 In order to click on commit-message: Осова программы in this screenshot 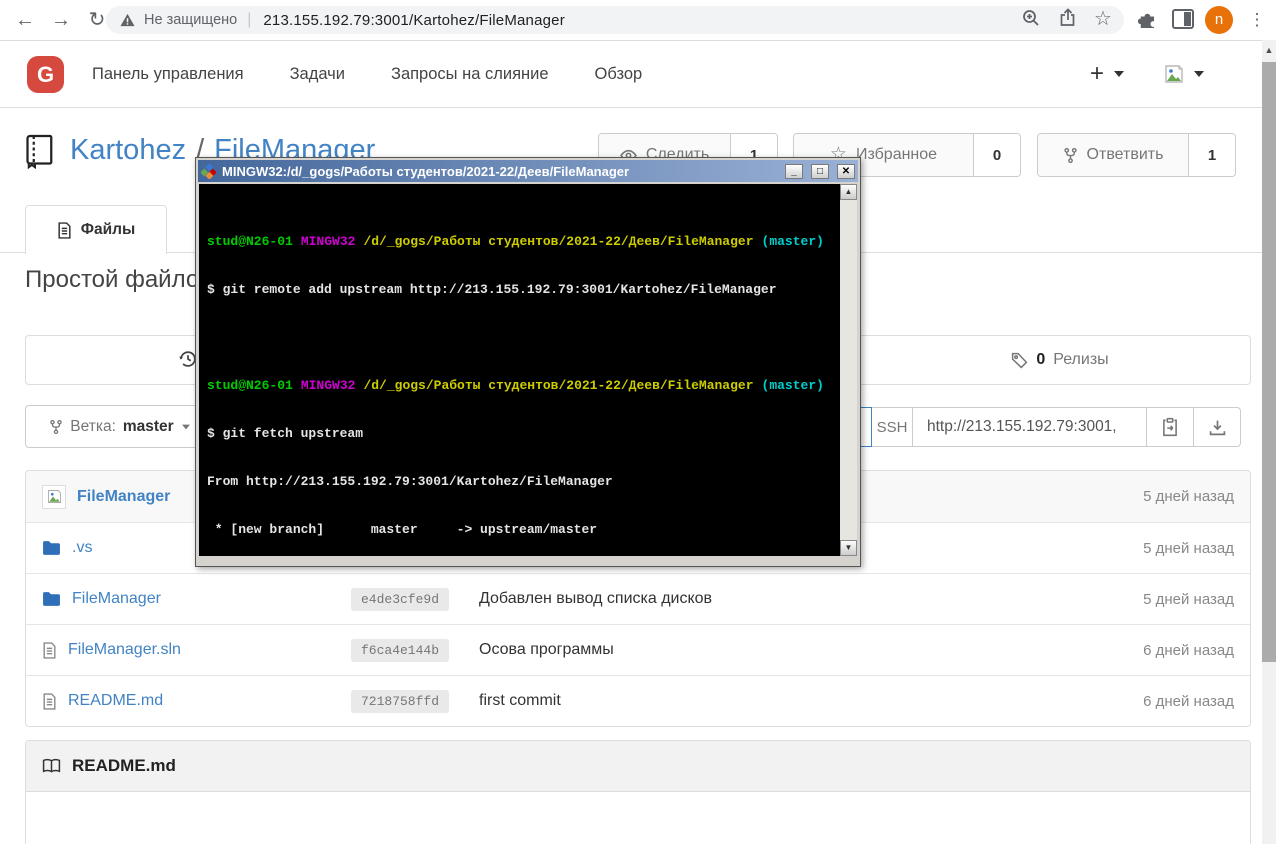, I will do `click(769, 650)`.